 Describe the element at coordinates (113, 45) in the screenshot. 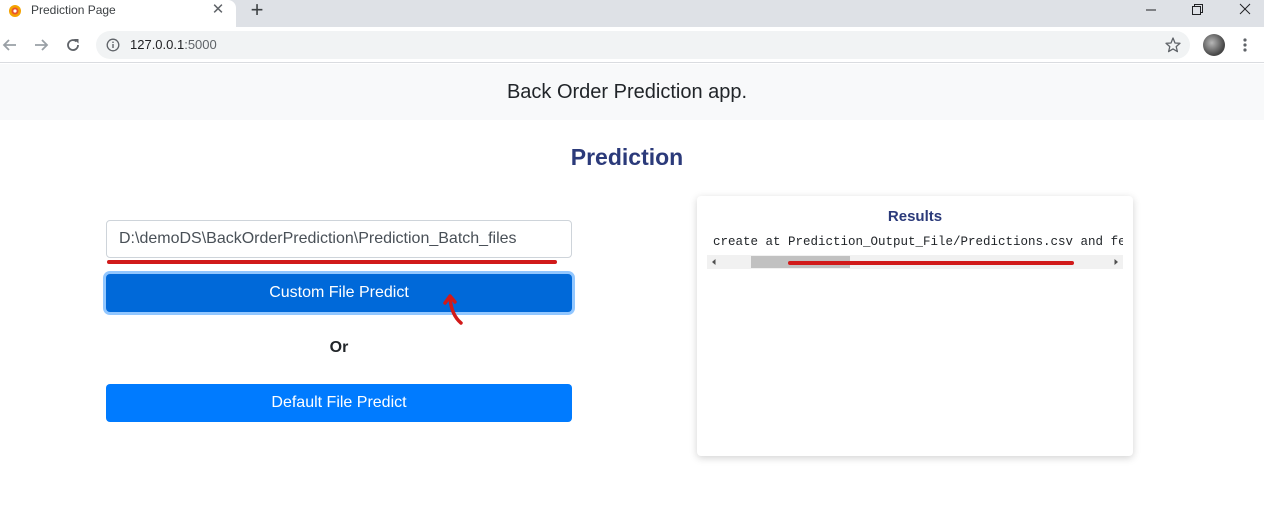

I see `info-icon` at that location.